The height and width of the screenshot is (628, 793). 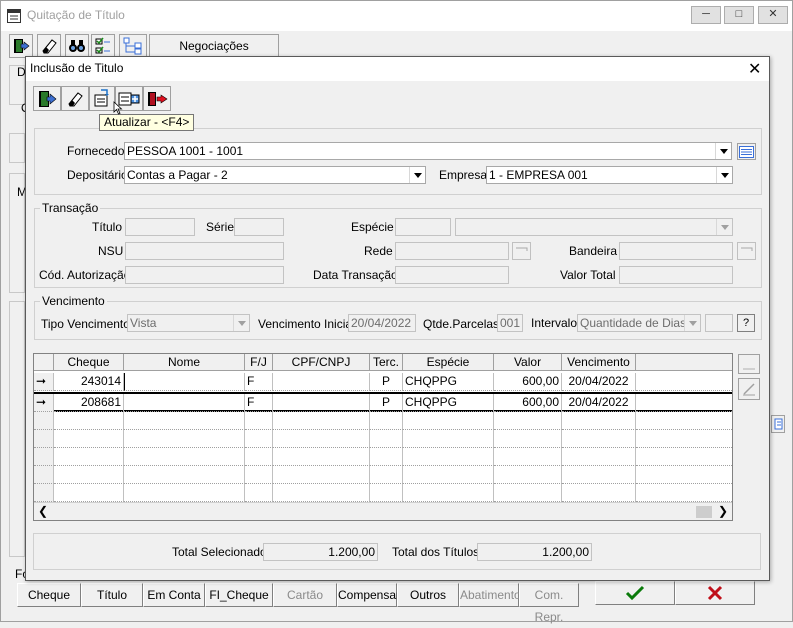 What do you see at coordinates (70, 208) in the screenshot?
I see `transacao-group-label: Transação` at bounding box center [70, 208].